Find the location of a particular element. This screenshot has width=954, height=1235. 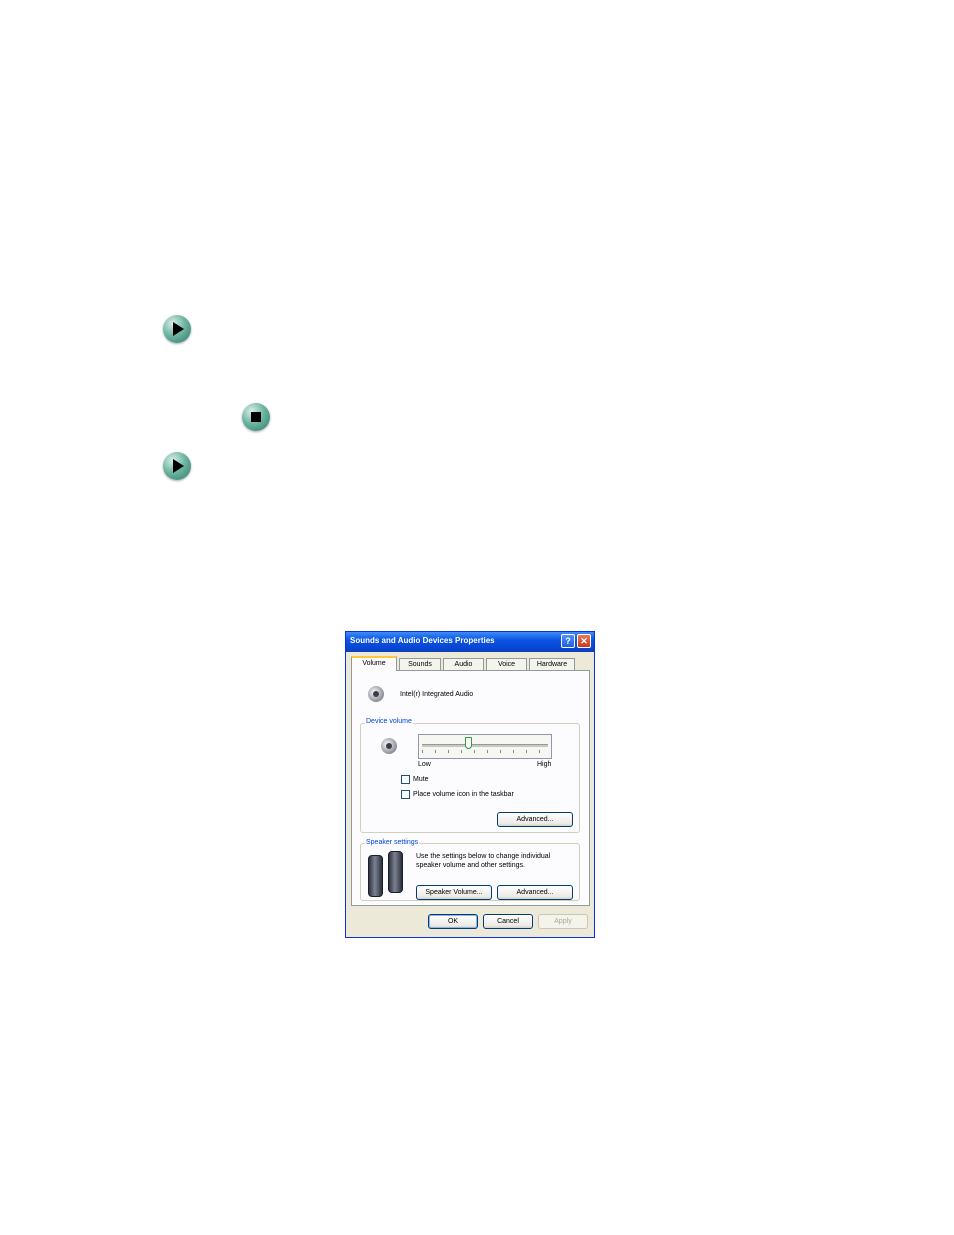

dialog-title: Sounds and Audio Devices Properties is located at coordinates (422, 640).